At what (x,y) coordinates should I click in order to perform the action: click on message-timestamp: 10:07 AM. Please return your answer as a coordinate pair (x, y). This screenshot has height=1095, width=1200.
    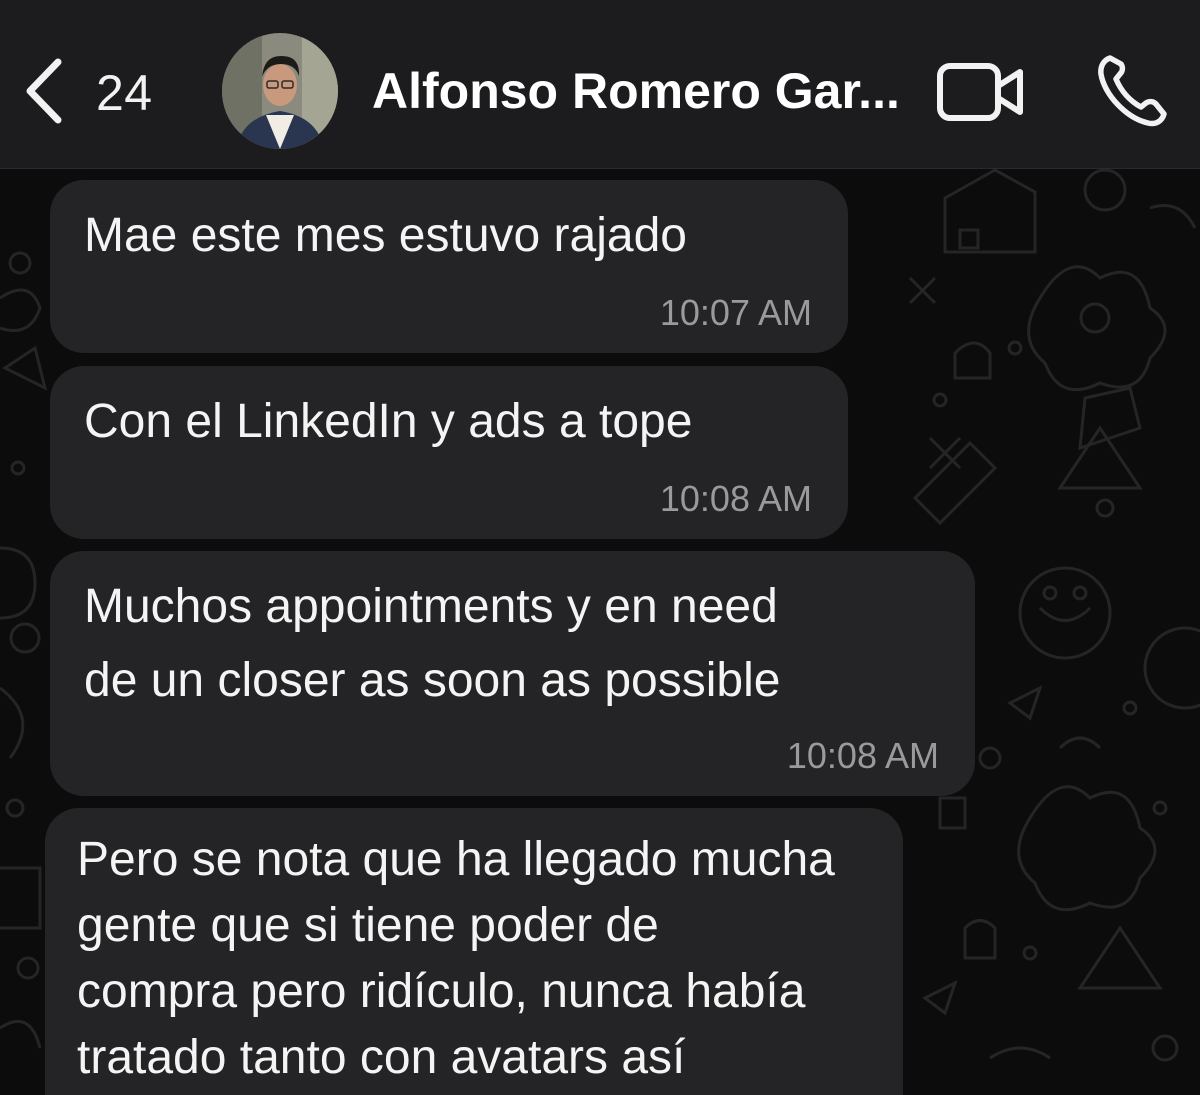
    Looking at the image, I should click on (735, 312).